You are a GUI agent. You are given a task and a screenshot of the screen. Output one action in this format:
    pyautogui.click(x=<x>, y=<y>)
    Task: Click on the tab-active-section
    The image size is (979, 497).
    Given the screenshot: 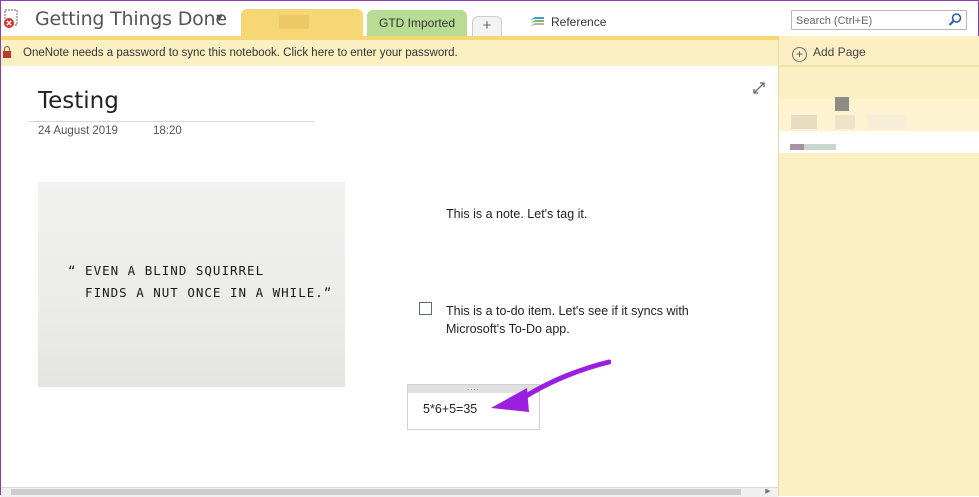 What is the action you would take?
    pyautogui.click(x=302, y=22)
    